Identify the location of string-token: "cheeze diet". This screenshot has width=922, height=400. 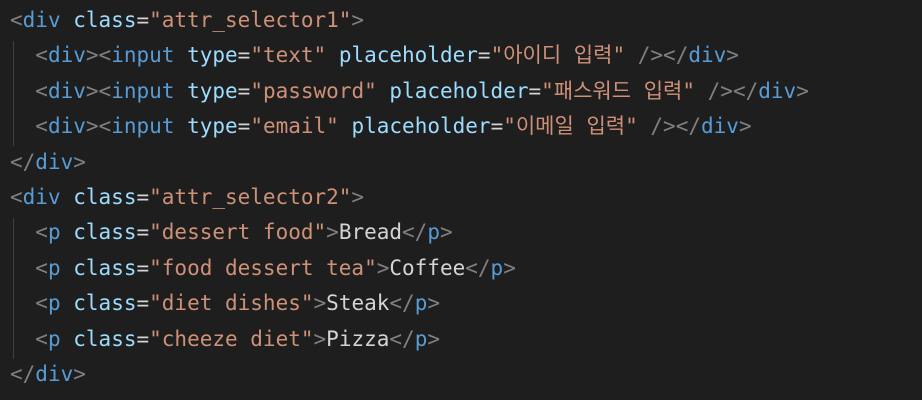
(231, 338).